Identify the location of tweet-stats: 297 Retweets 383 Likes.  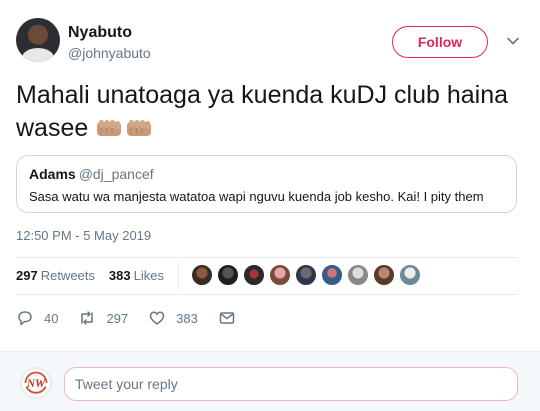
(220, 275).